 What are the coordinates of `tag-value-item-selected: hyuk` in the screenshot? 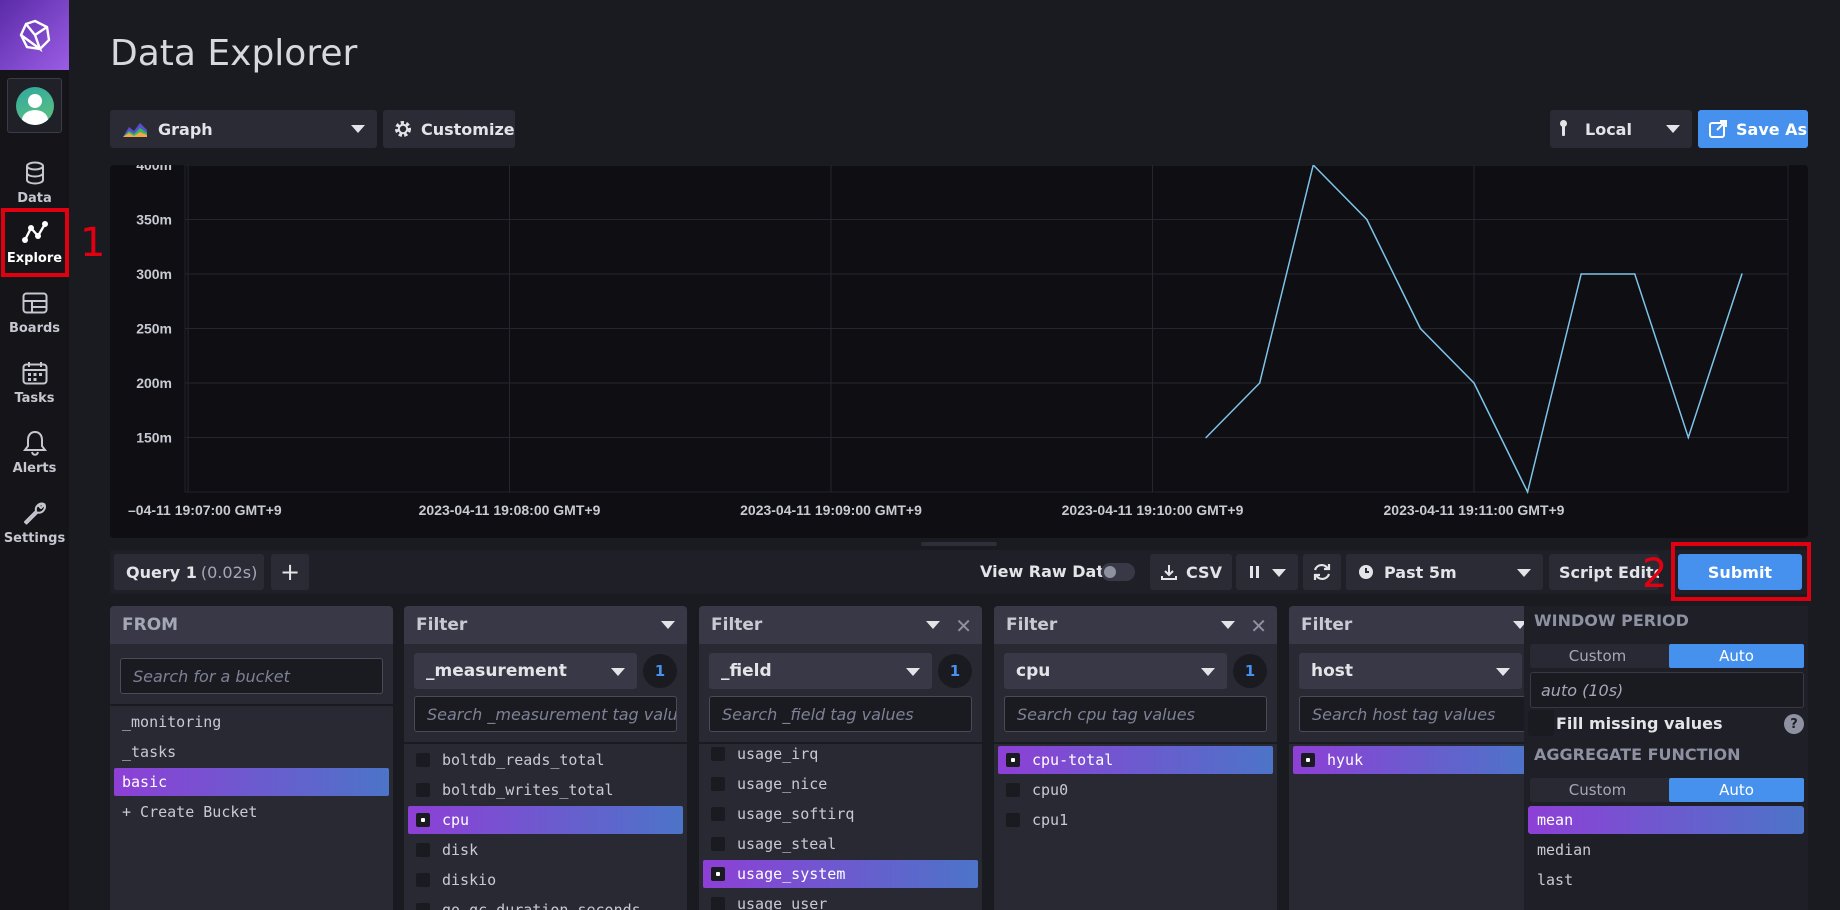 It's located at (1411, 760).